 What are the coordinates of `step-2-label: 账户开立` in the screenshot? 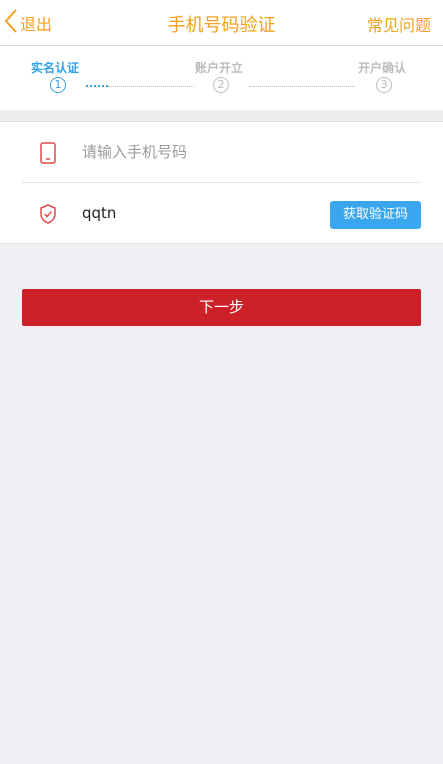 It's located at (219, 68).